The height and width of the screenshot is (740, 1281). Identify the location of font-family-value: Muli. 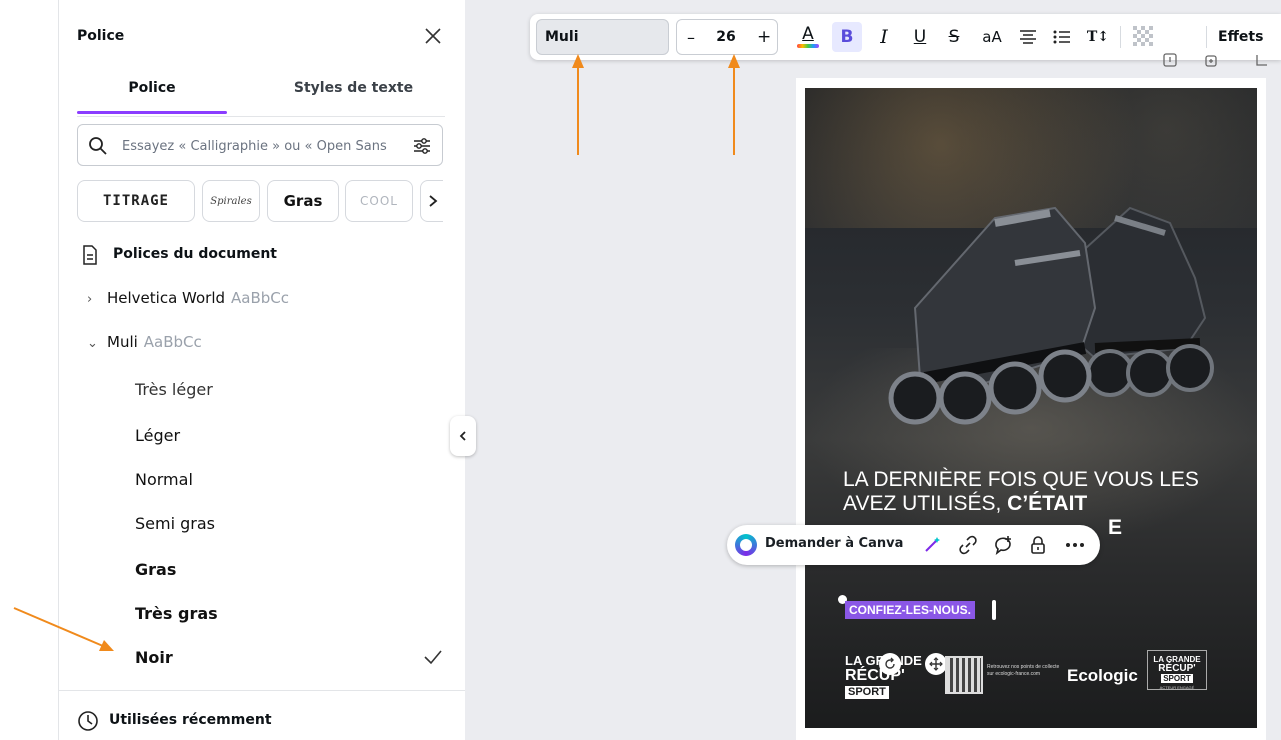
(562, 37).